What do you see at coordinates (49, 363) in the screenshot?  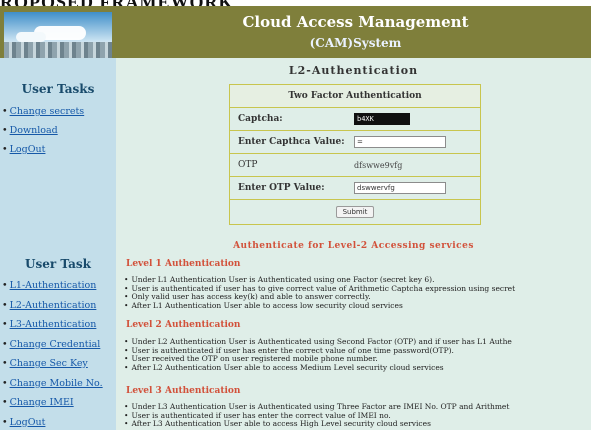 I see `sidebar-link: Change Sec Key` at bounding box center [49, 363].